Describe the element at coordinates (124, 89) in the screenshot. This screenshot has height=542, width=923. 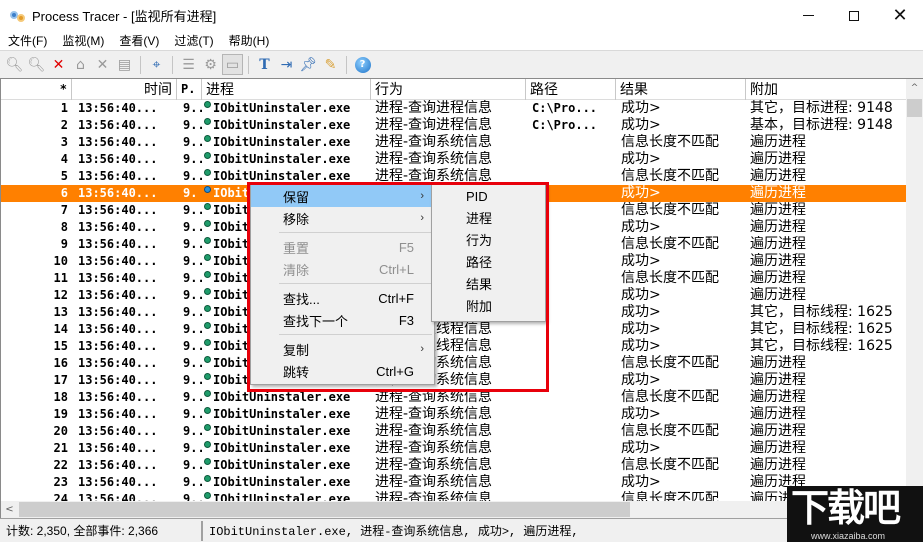
I see `header-time: 时间` at that location.